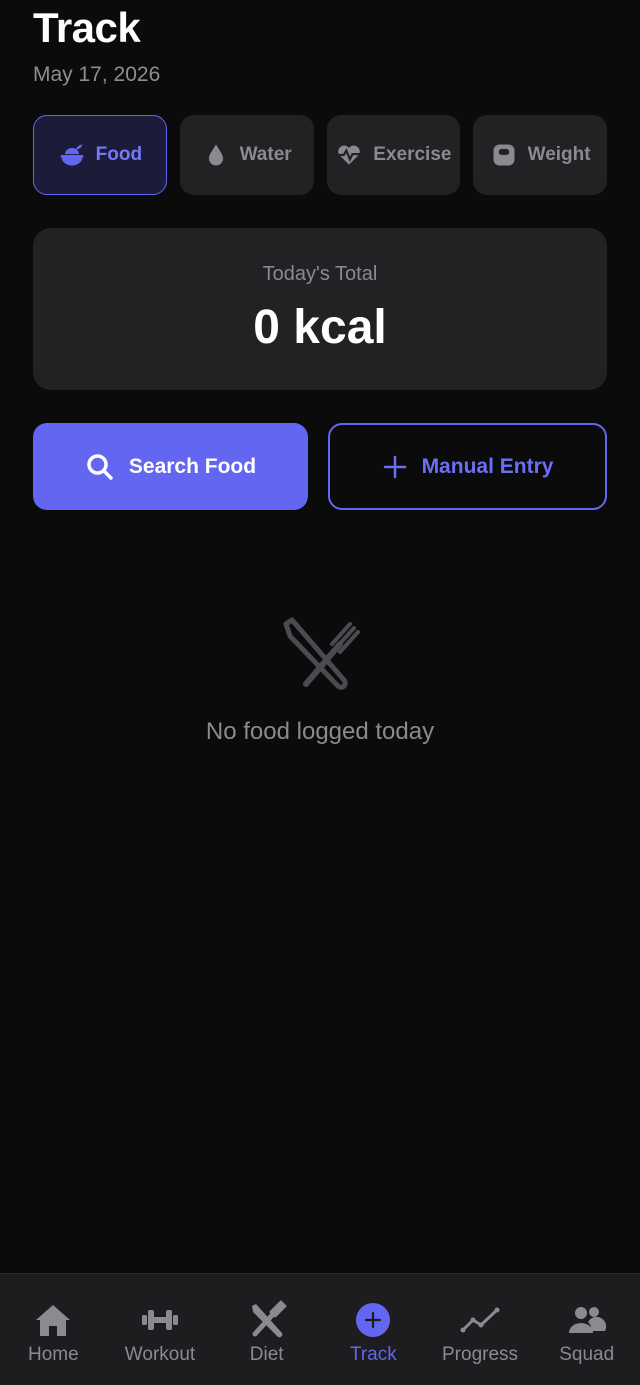  I want to click on nav-progress-label: Progress, so click(480, 1354).